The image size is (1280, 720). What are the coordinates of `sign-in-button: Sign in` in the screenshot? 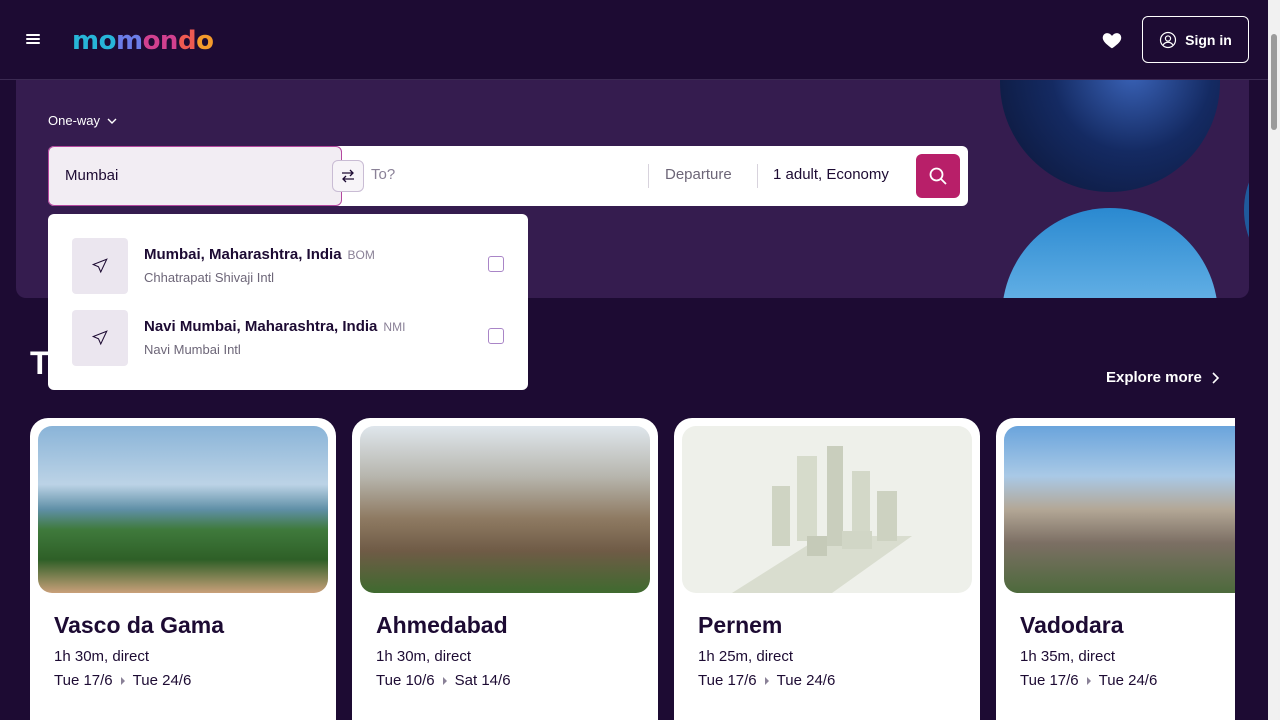 It's located at (1195, 39).